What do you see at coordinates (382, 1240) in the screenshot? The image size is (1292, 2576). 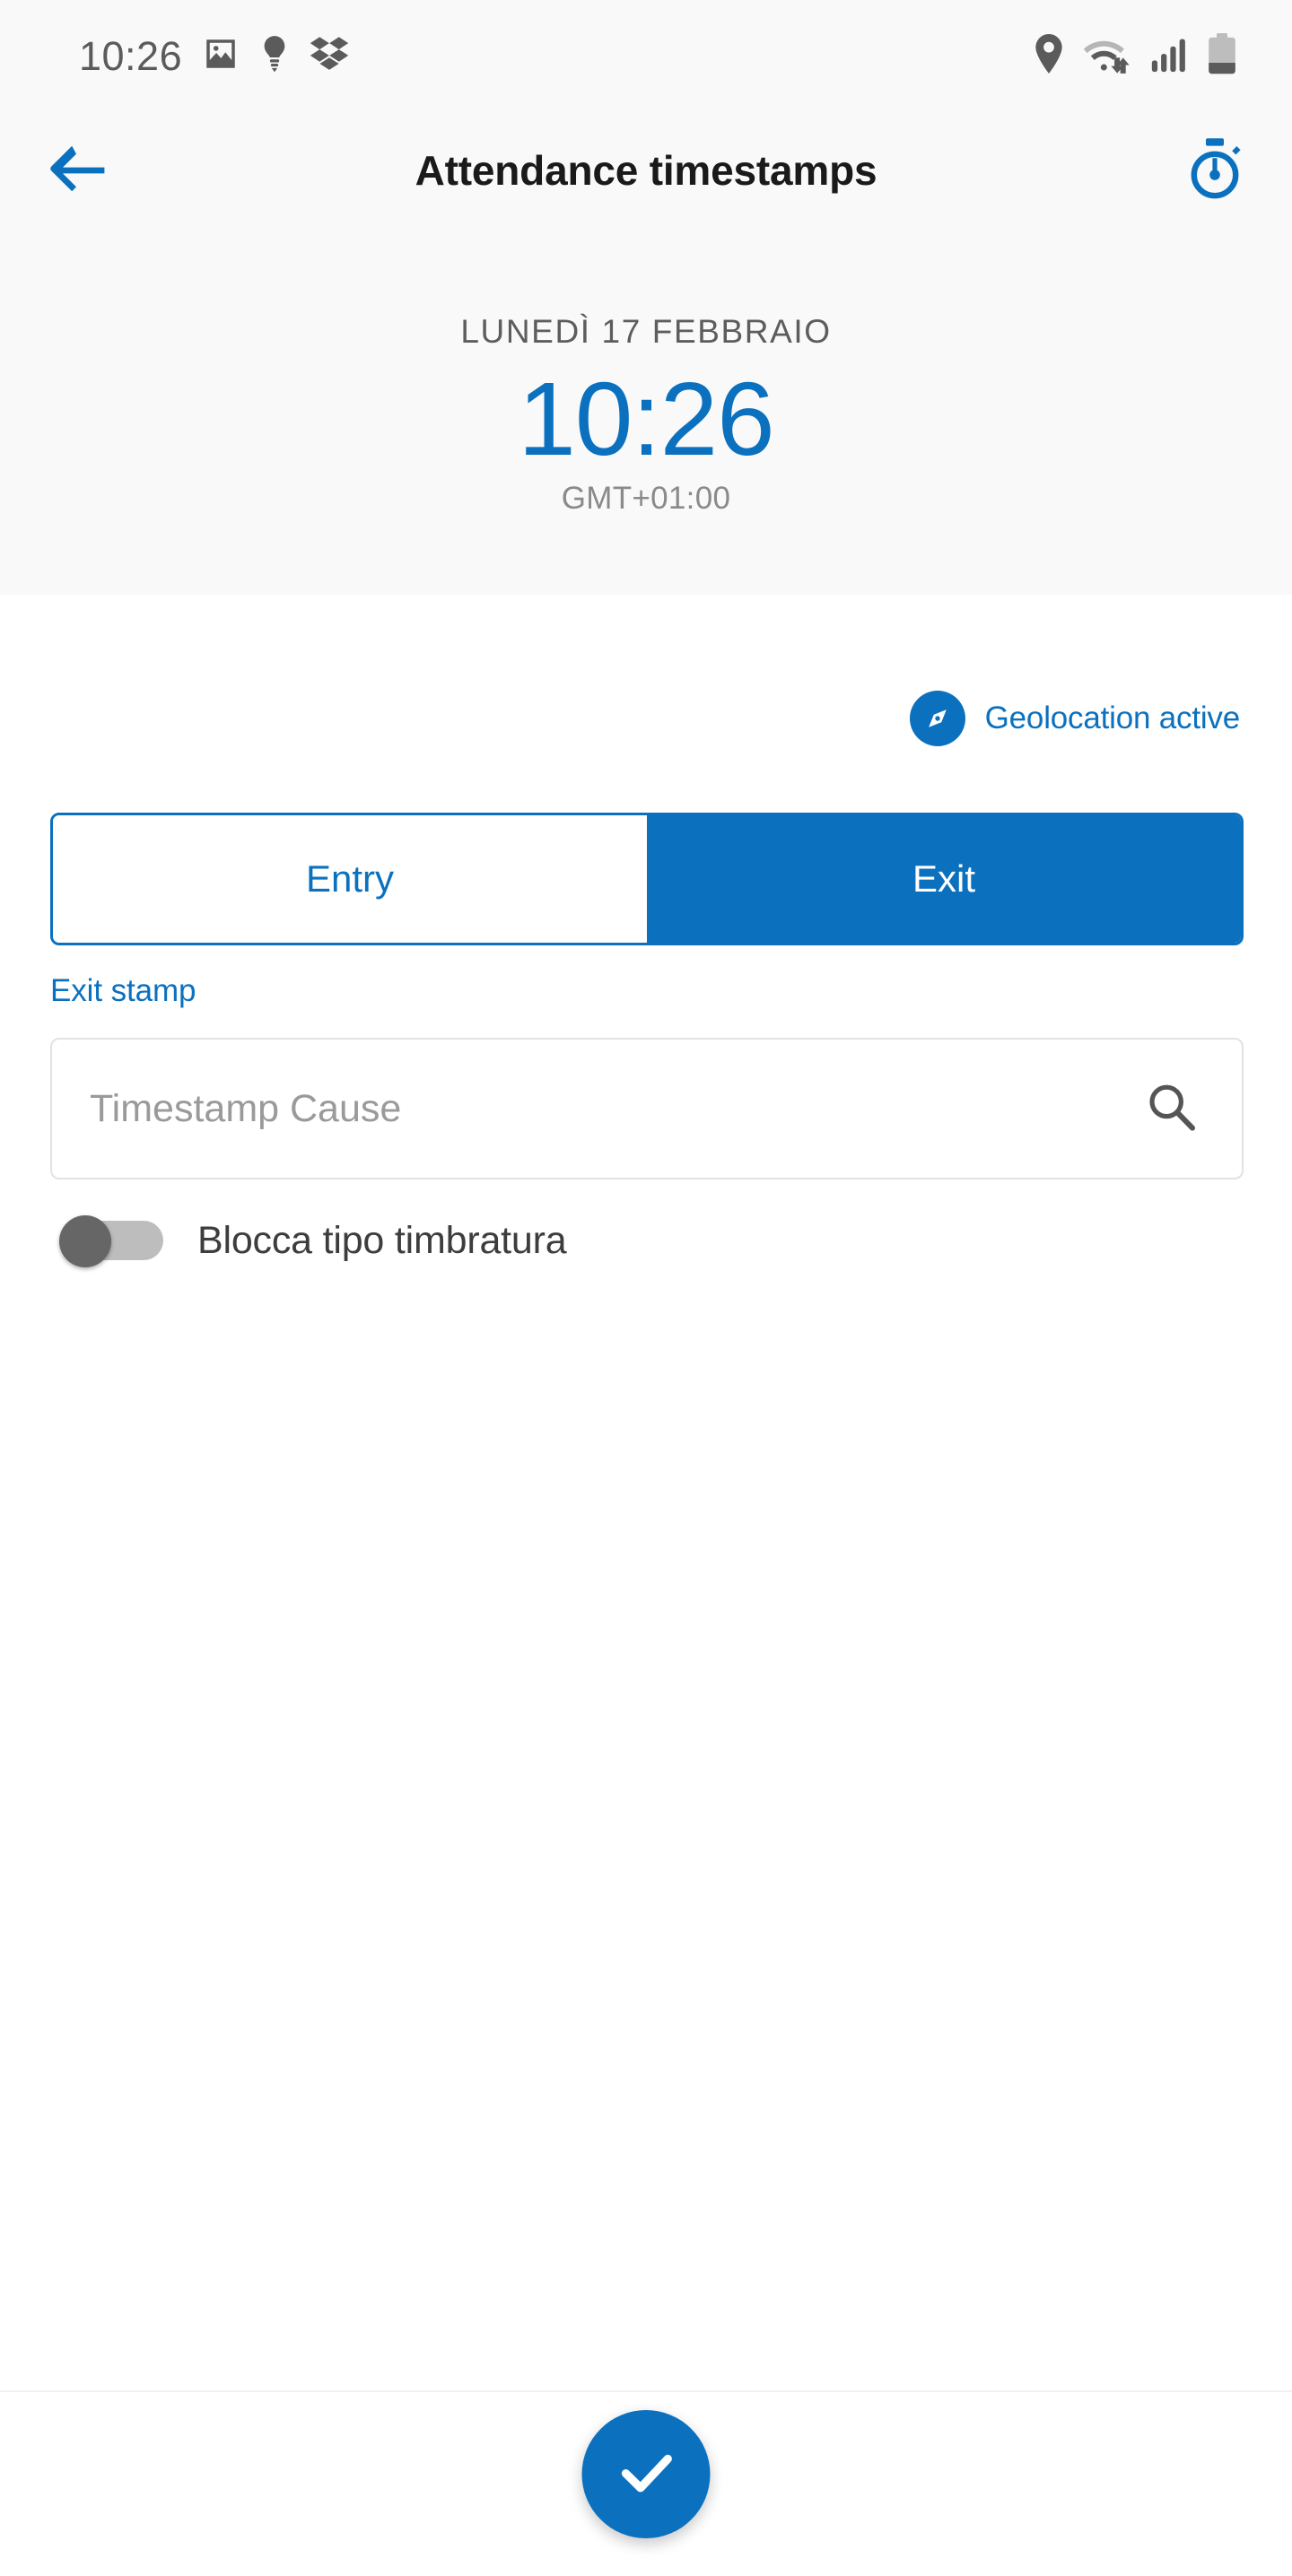 I see `lock-stamp-type-label: Blocca tipo timbratura` at bounding box center [382, 1240].